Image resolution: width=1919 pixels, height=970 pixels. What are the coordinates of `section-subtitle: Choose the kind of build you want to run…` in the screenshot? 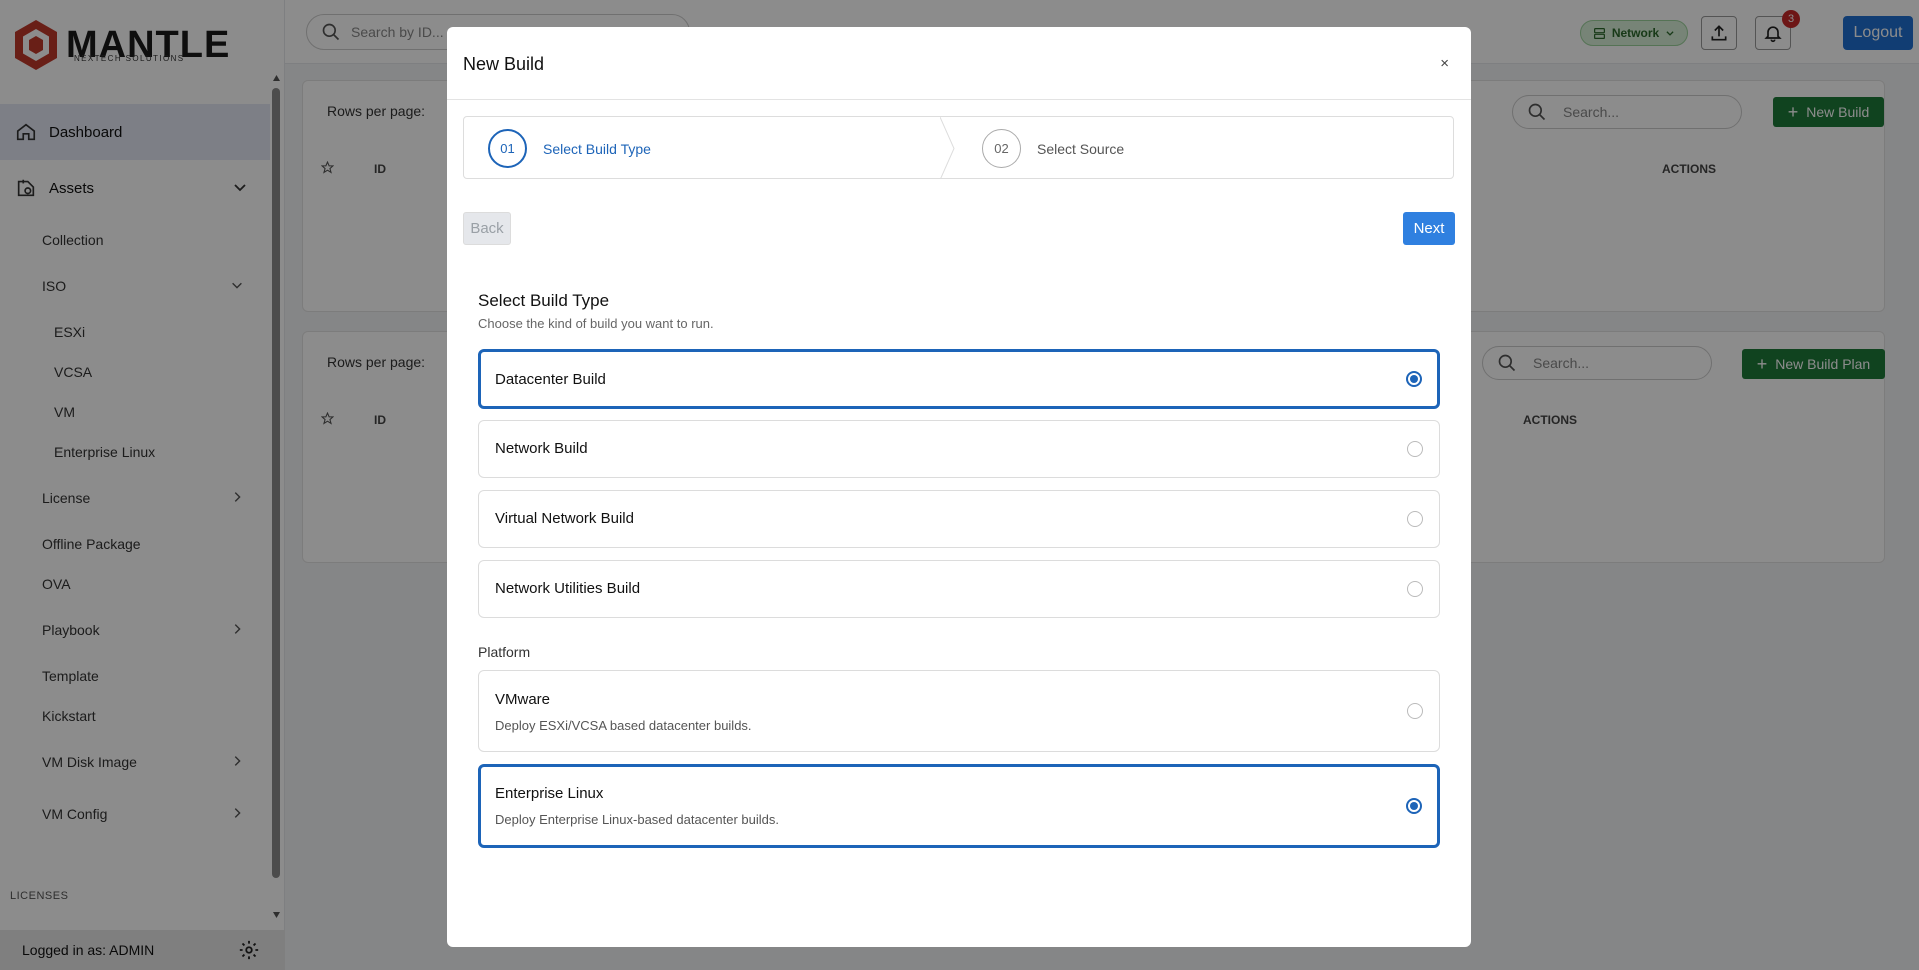 It's located at (596, 323).